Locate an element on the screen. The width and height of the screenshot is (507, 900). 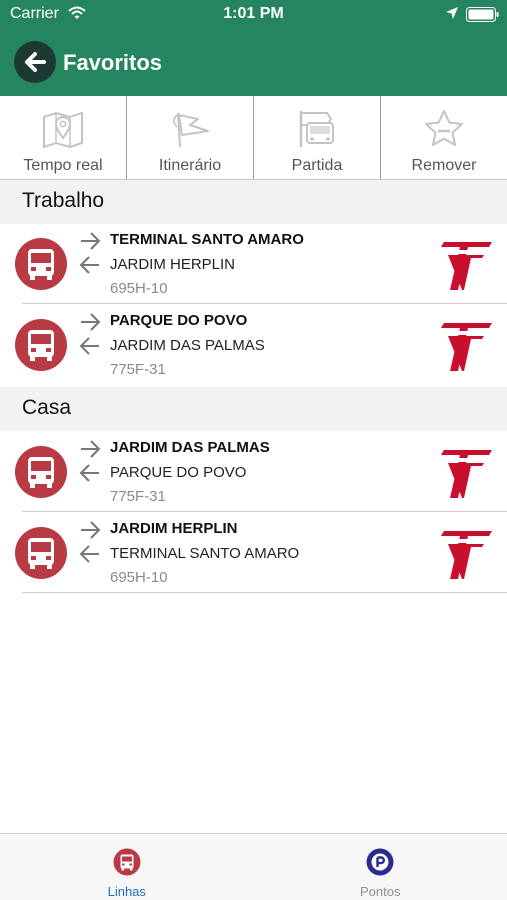
location-arrow-icon is located at coordinates (452, 13).